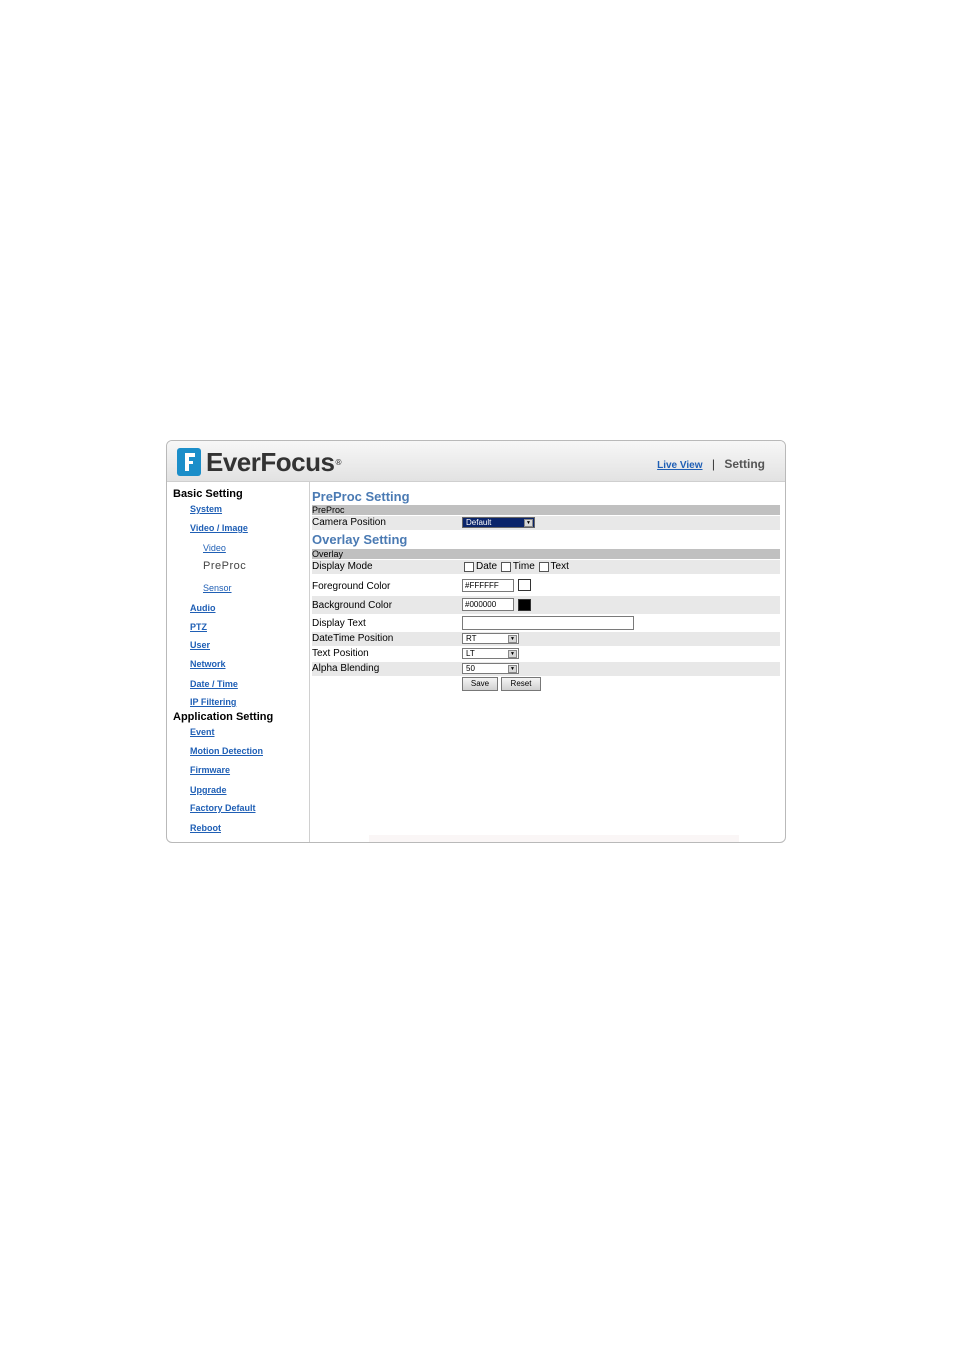 This screenshot has width=954, height=1351. What do you see at coordinates (352, 605) in the screenshot?
I see `background-color-label: Background Color` at bounding box center [352, 605].